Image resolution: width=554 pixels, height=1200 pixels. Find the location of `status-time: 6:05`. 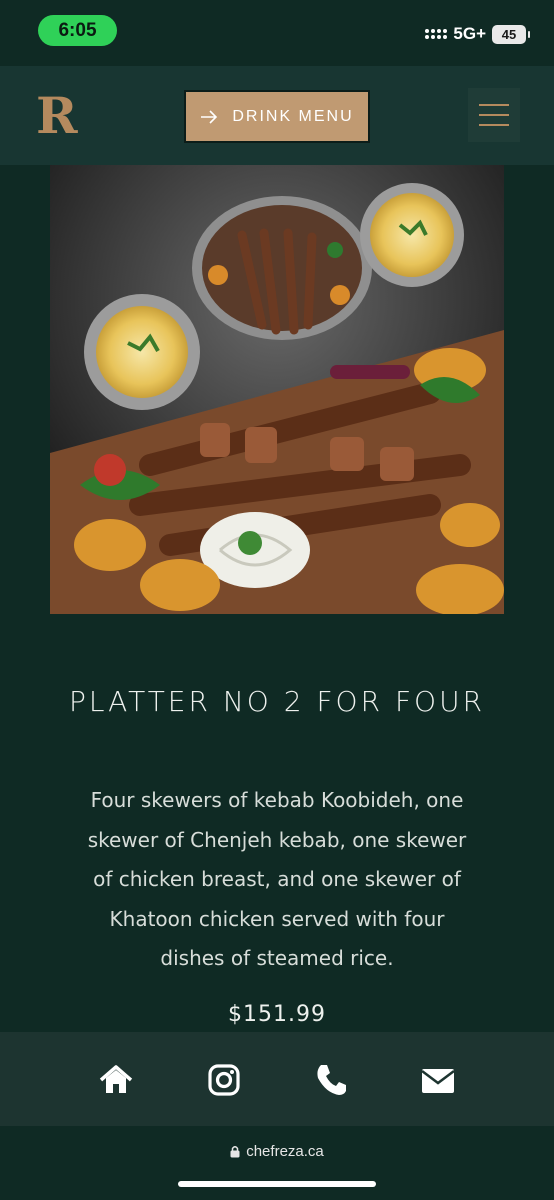

status-time: 6:05 is located at coordinates (77, 30).